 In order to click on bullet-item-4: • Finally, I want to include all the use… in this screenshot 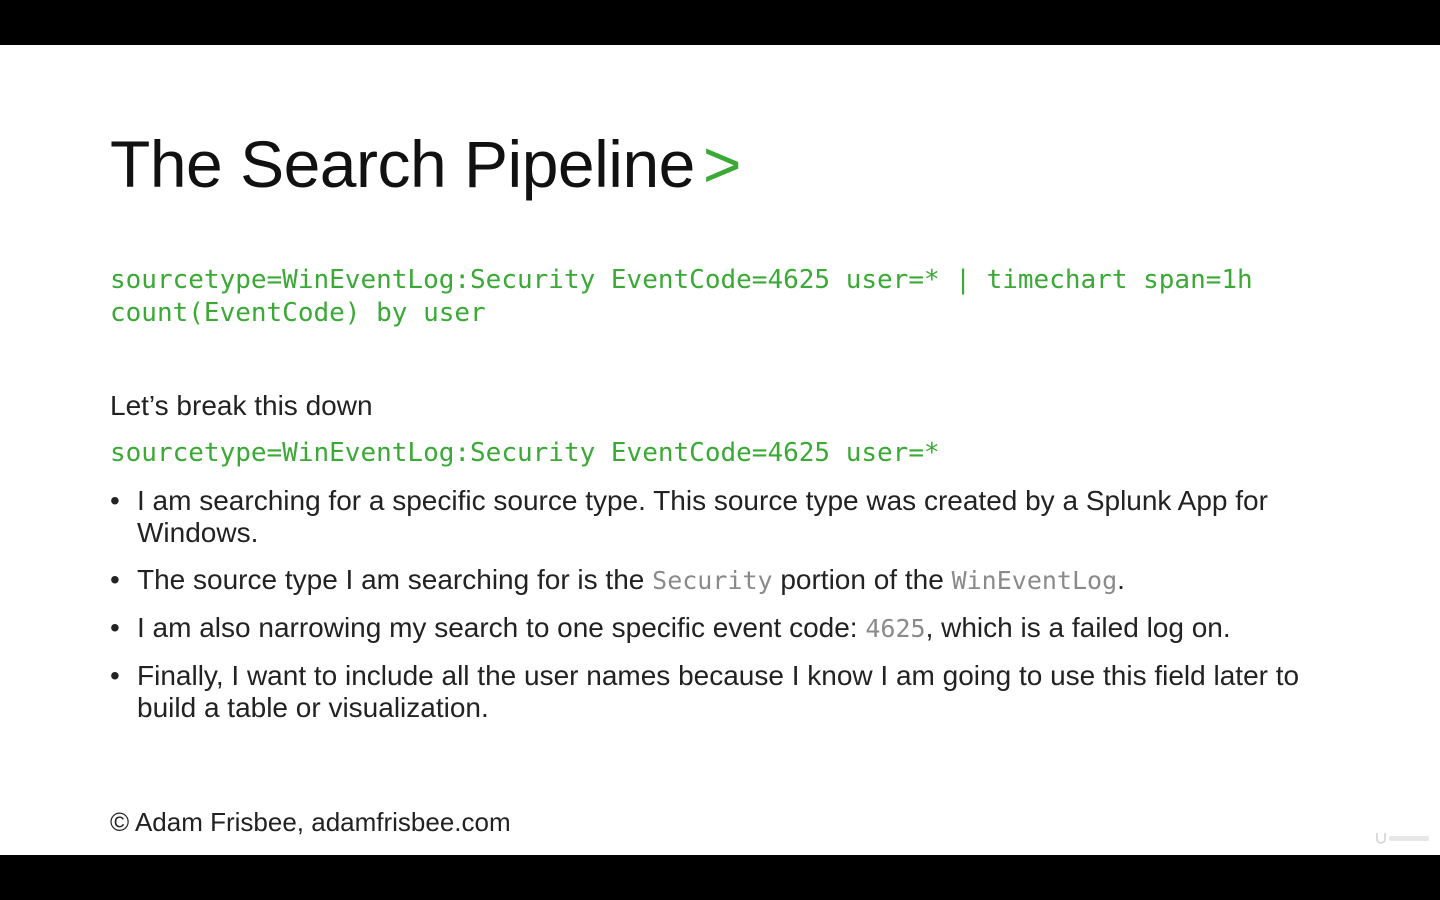, I will do `click(725, 692)`.